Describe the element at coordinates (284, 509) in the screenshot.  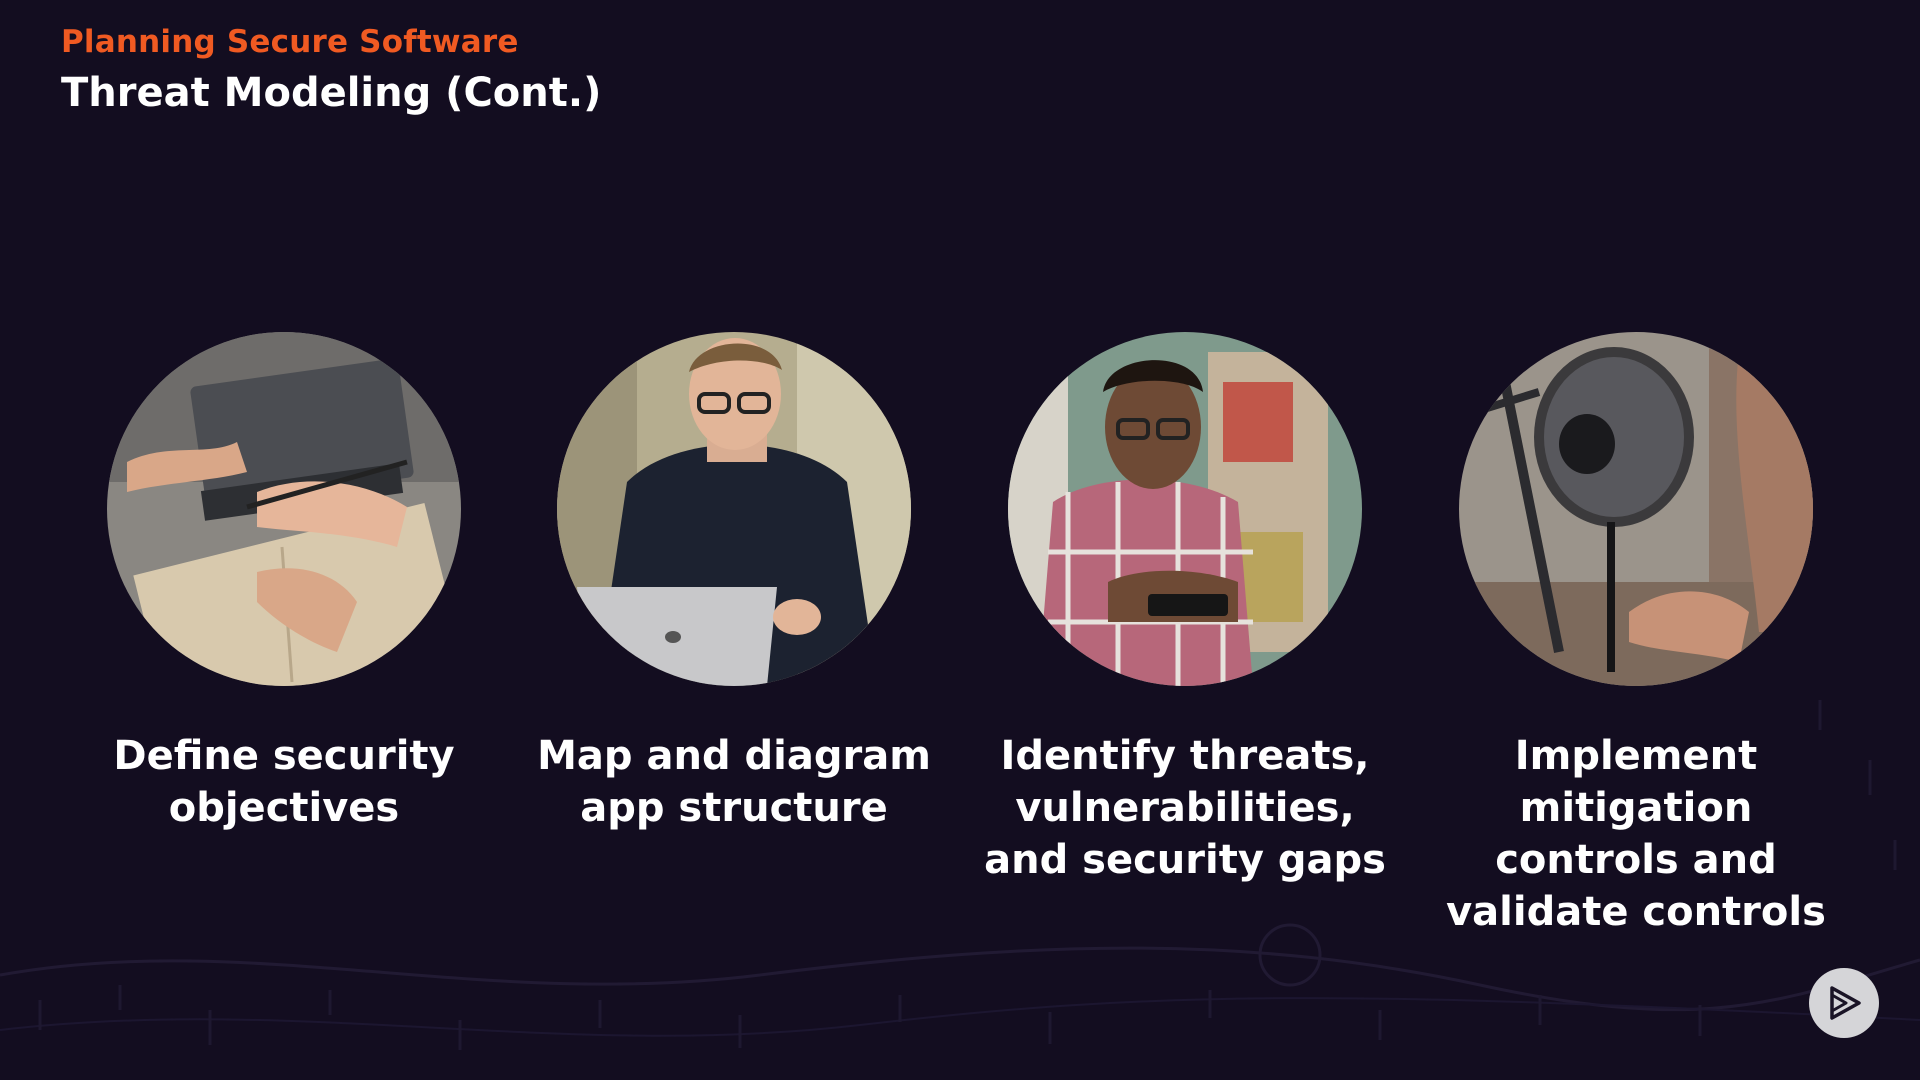
I see `hands-writing-notebook-photo` at that location.